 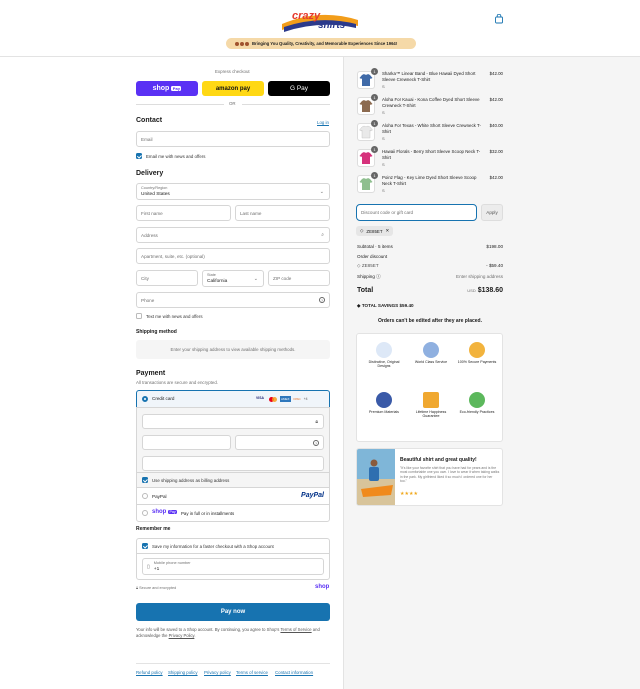 What do you see at coordinates (490, 290) in the screenshot?
I see `total-value: $138.60` at bounding box center [490, 290].